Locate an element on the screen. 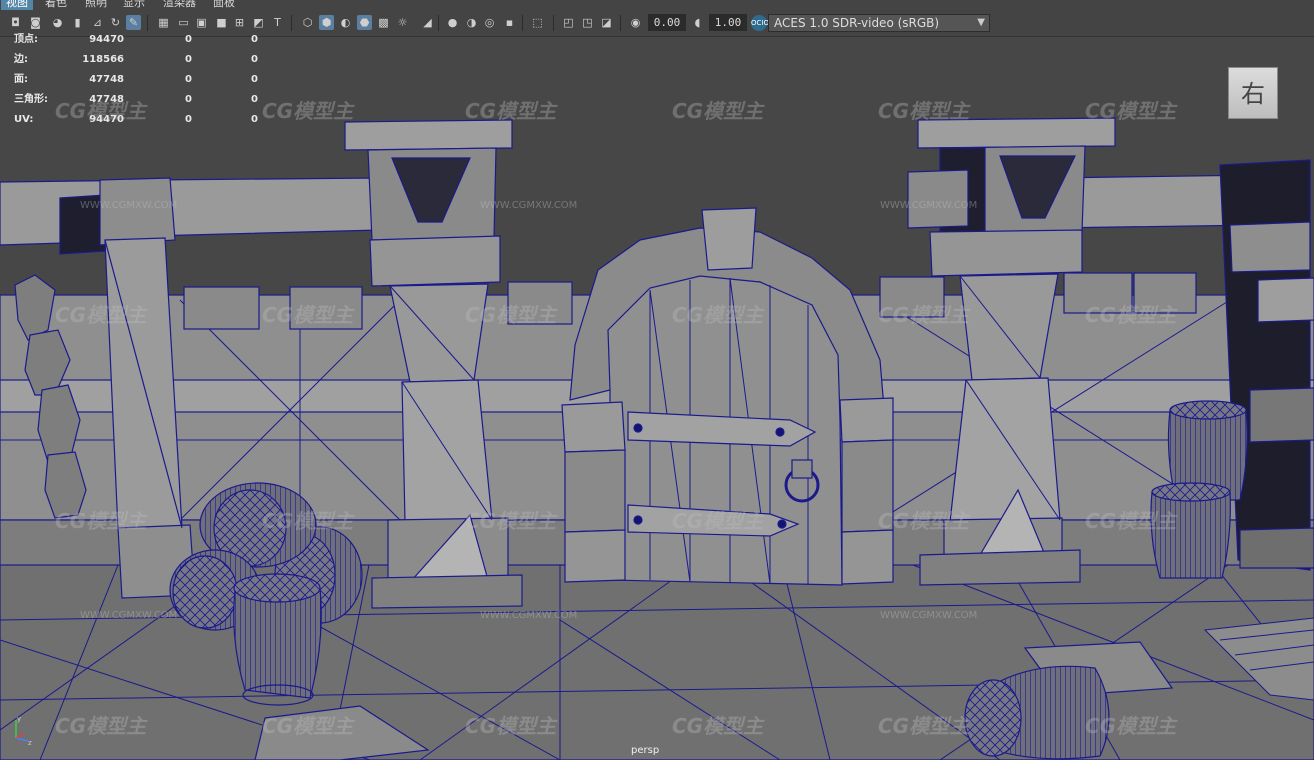 This screenshot has width=1314, height=760. motion-blur-icon: ◑ is located at coordinates (471, 22).